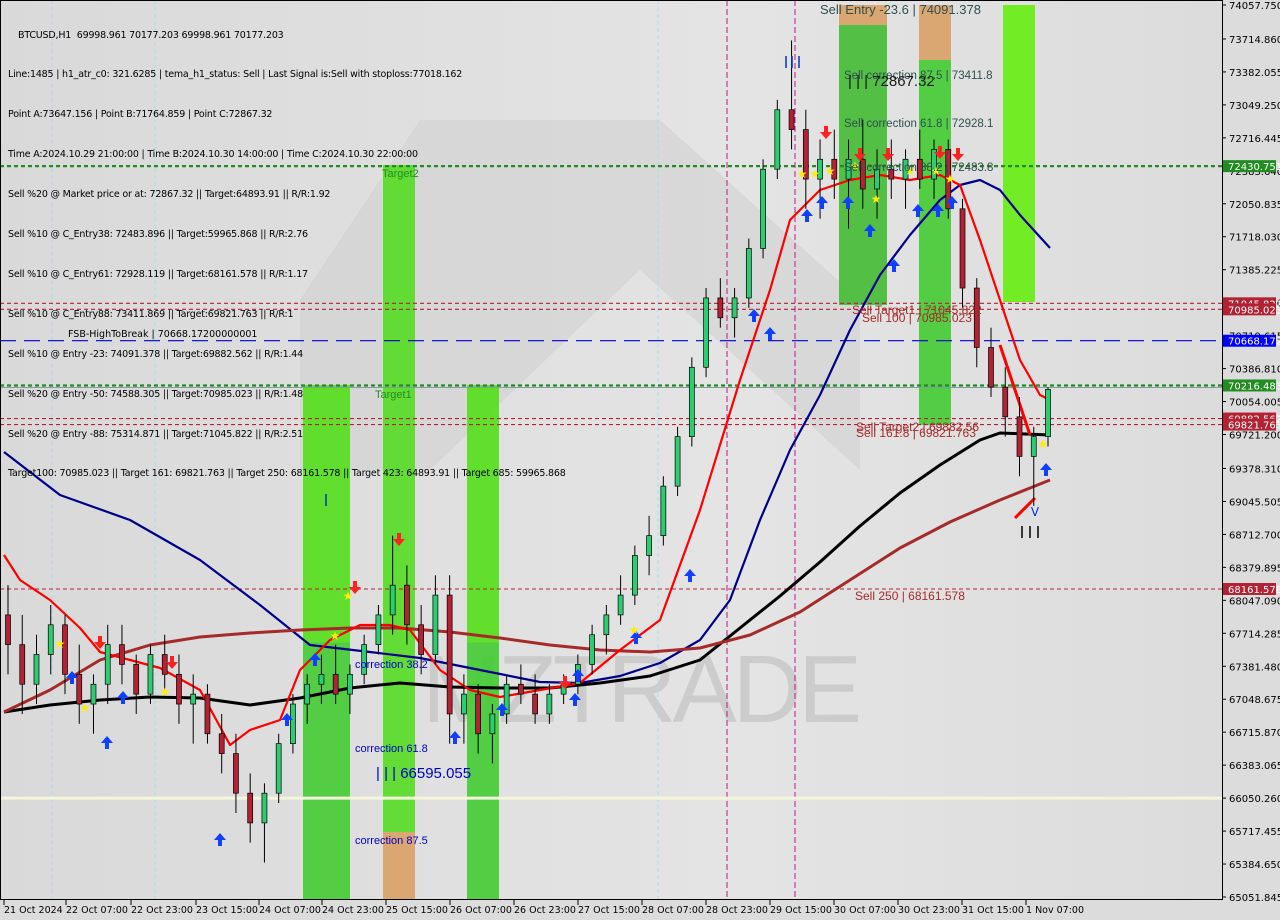  Describe the element at coordinates (1254, 238) in the screenshot. I see `price-tick-label: 71718.030` at that location.